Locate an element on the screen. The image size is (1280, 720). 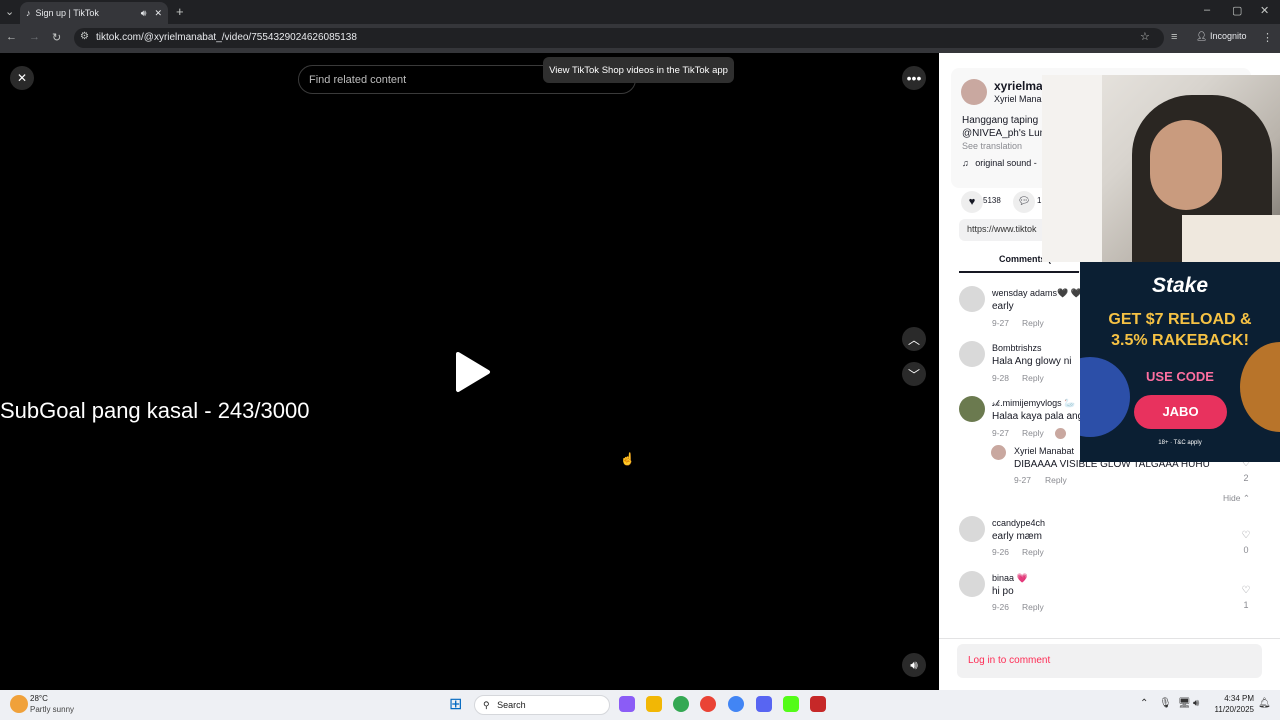
incognito-icon: 👤︎ is located at coordinates (1202, 36).